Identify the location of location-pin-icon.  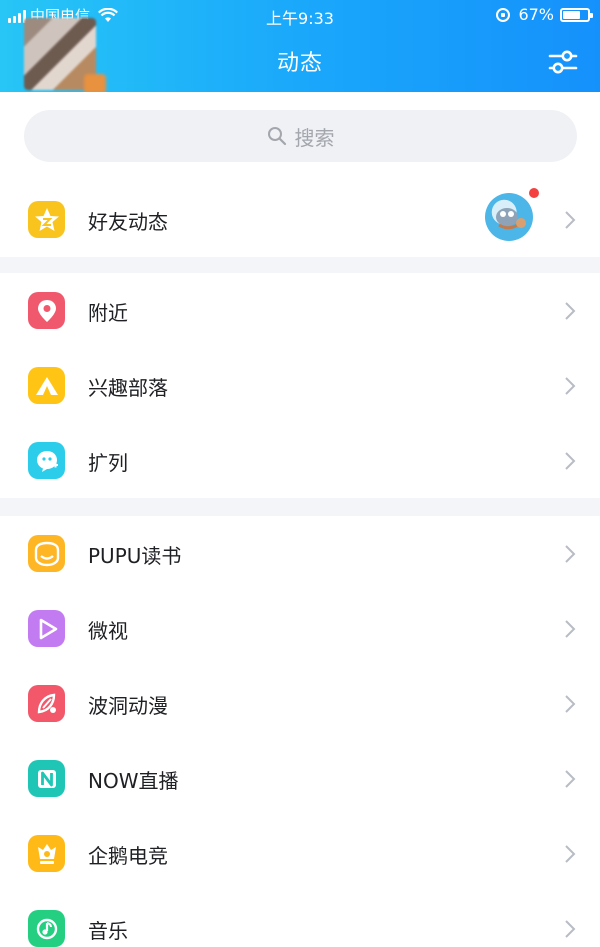
(46, 310).